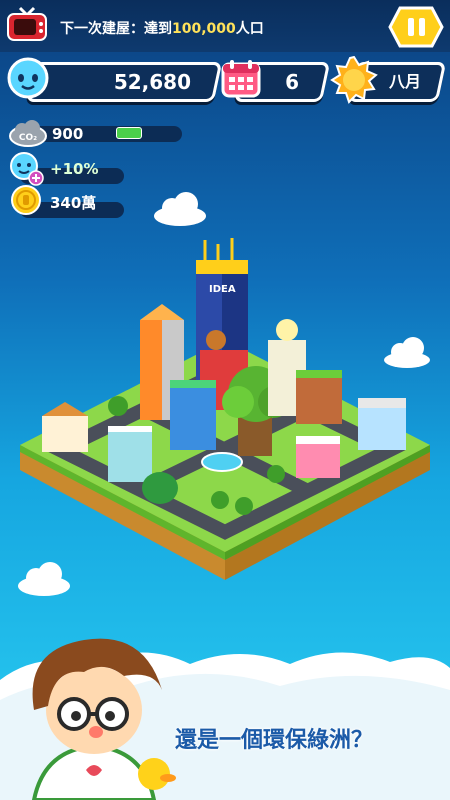 The height and width of the screenshot is (800, 450). Describe the element at coordinates (73, 203) in the screenshot. I see `coins-value: 340萬` at that location.